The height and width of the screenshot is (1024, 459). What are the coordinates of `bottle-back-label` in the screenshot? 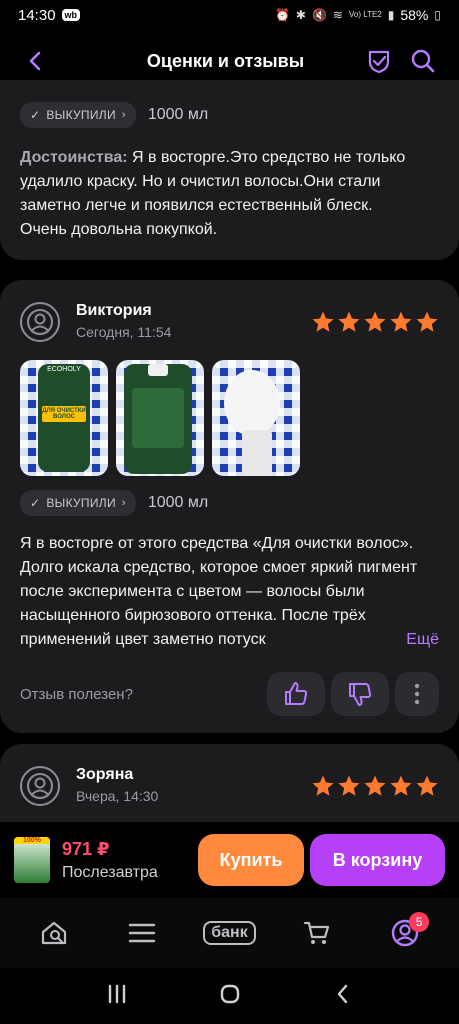 It's located at (158, 418).